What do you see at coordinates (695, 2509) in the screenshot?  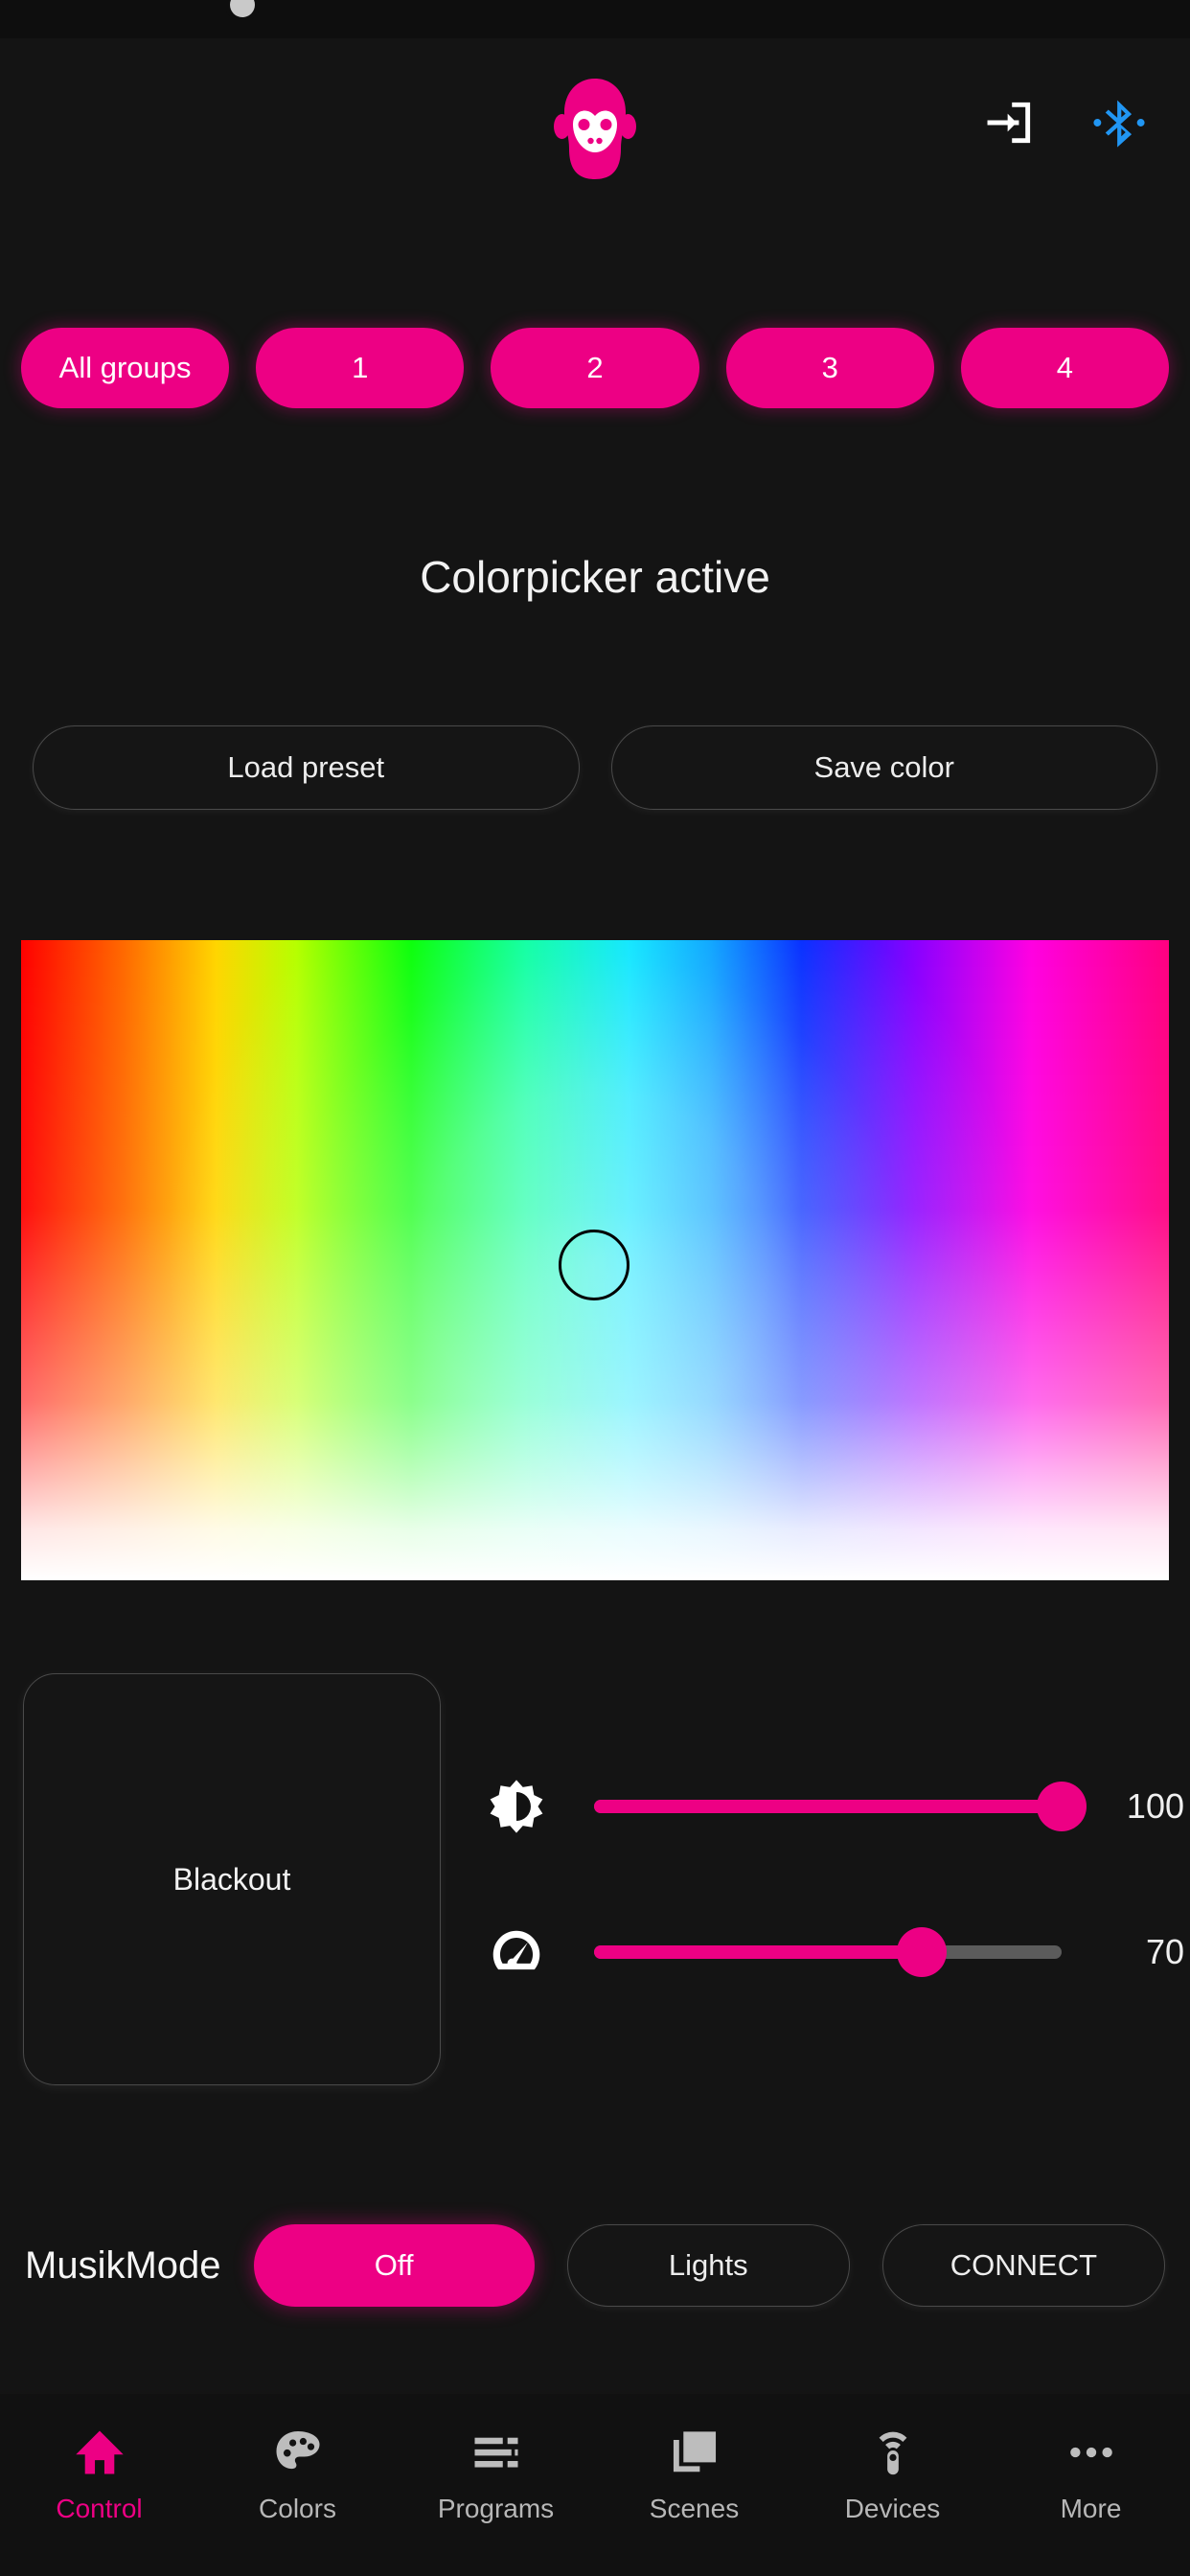 I see `nav-label-scenes: Scenes` at bounding box center [695, 2509].